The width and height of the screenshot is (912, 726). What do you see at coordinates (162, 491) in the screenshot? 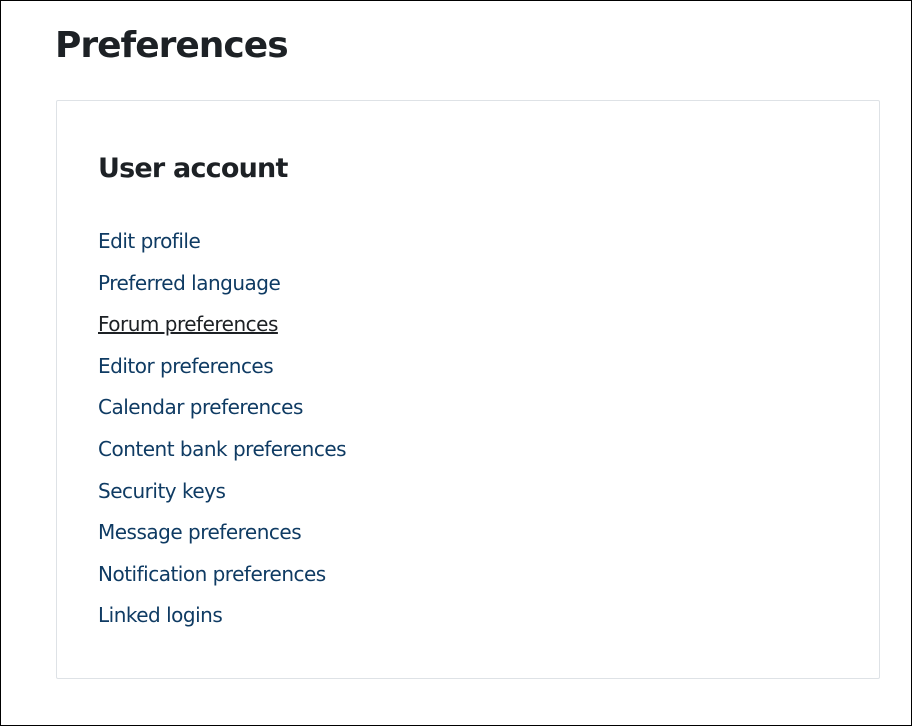
I see `security-keys-link: Security keys` at bounding box center [162, 491].